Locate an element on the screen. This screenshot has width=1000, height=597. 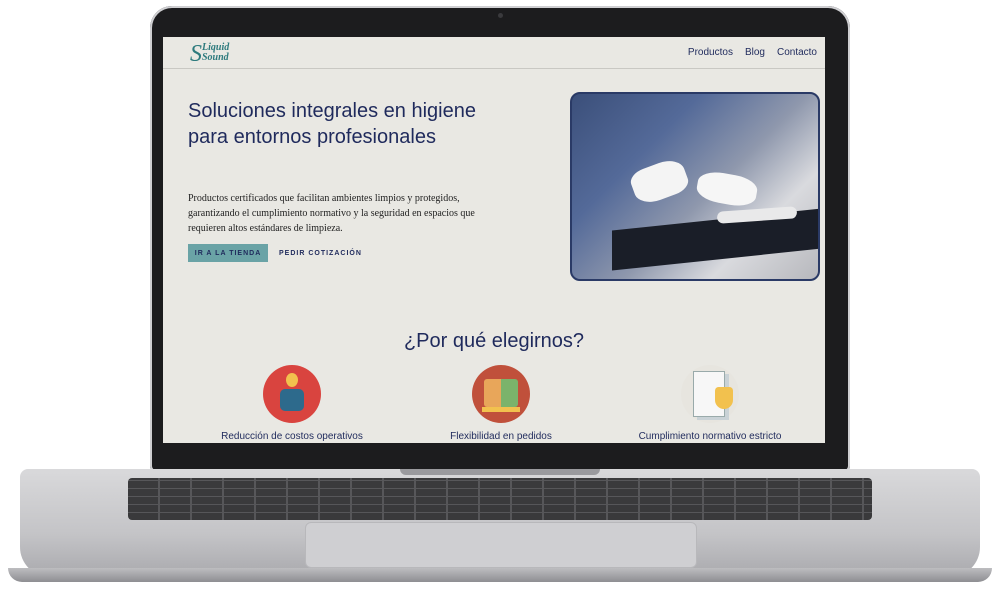
go-to-store-button: IR A LA TIENDA is located at coordinates (228, 253).